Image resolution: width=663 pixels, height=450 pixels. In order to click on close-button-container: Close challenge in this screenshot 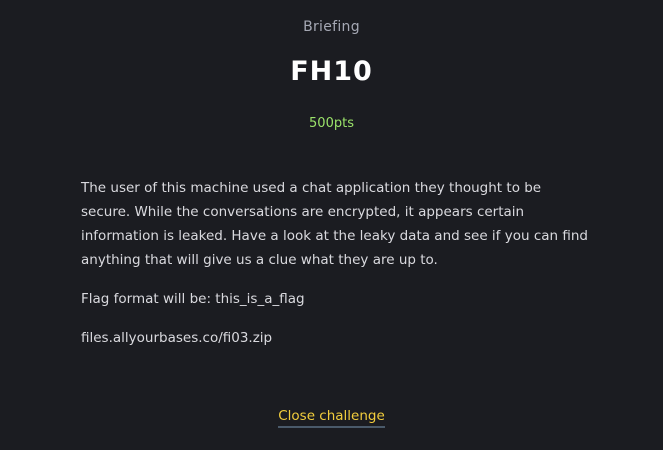, I will do `click(331, 416)`.